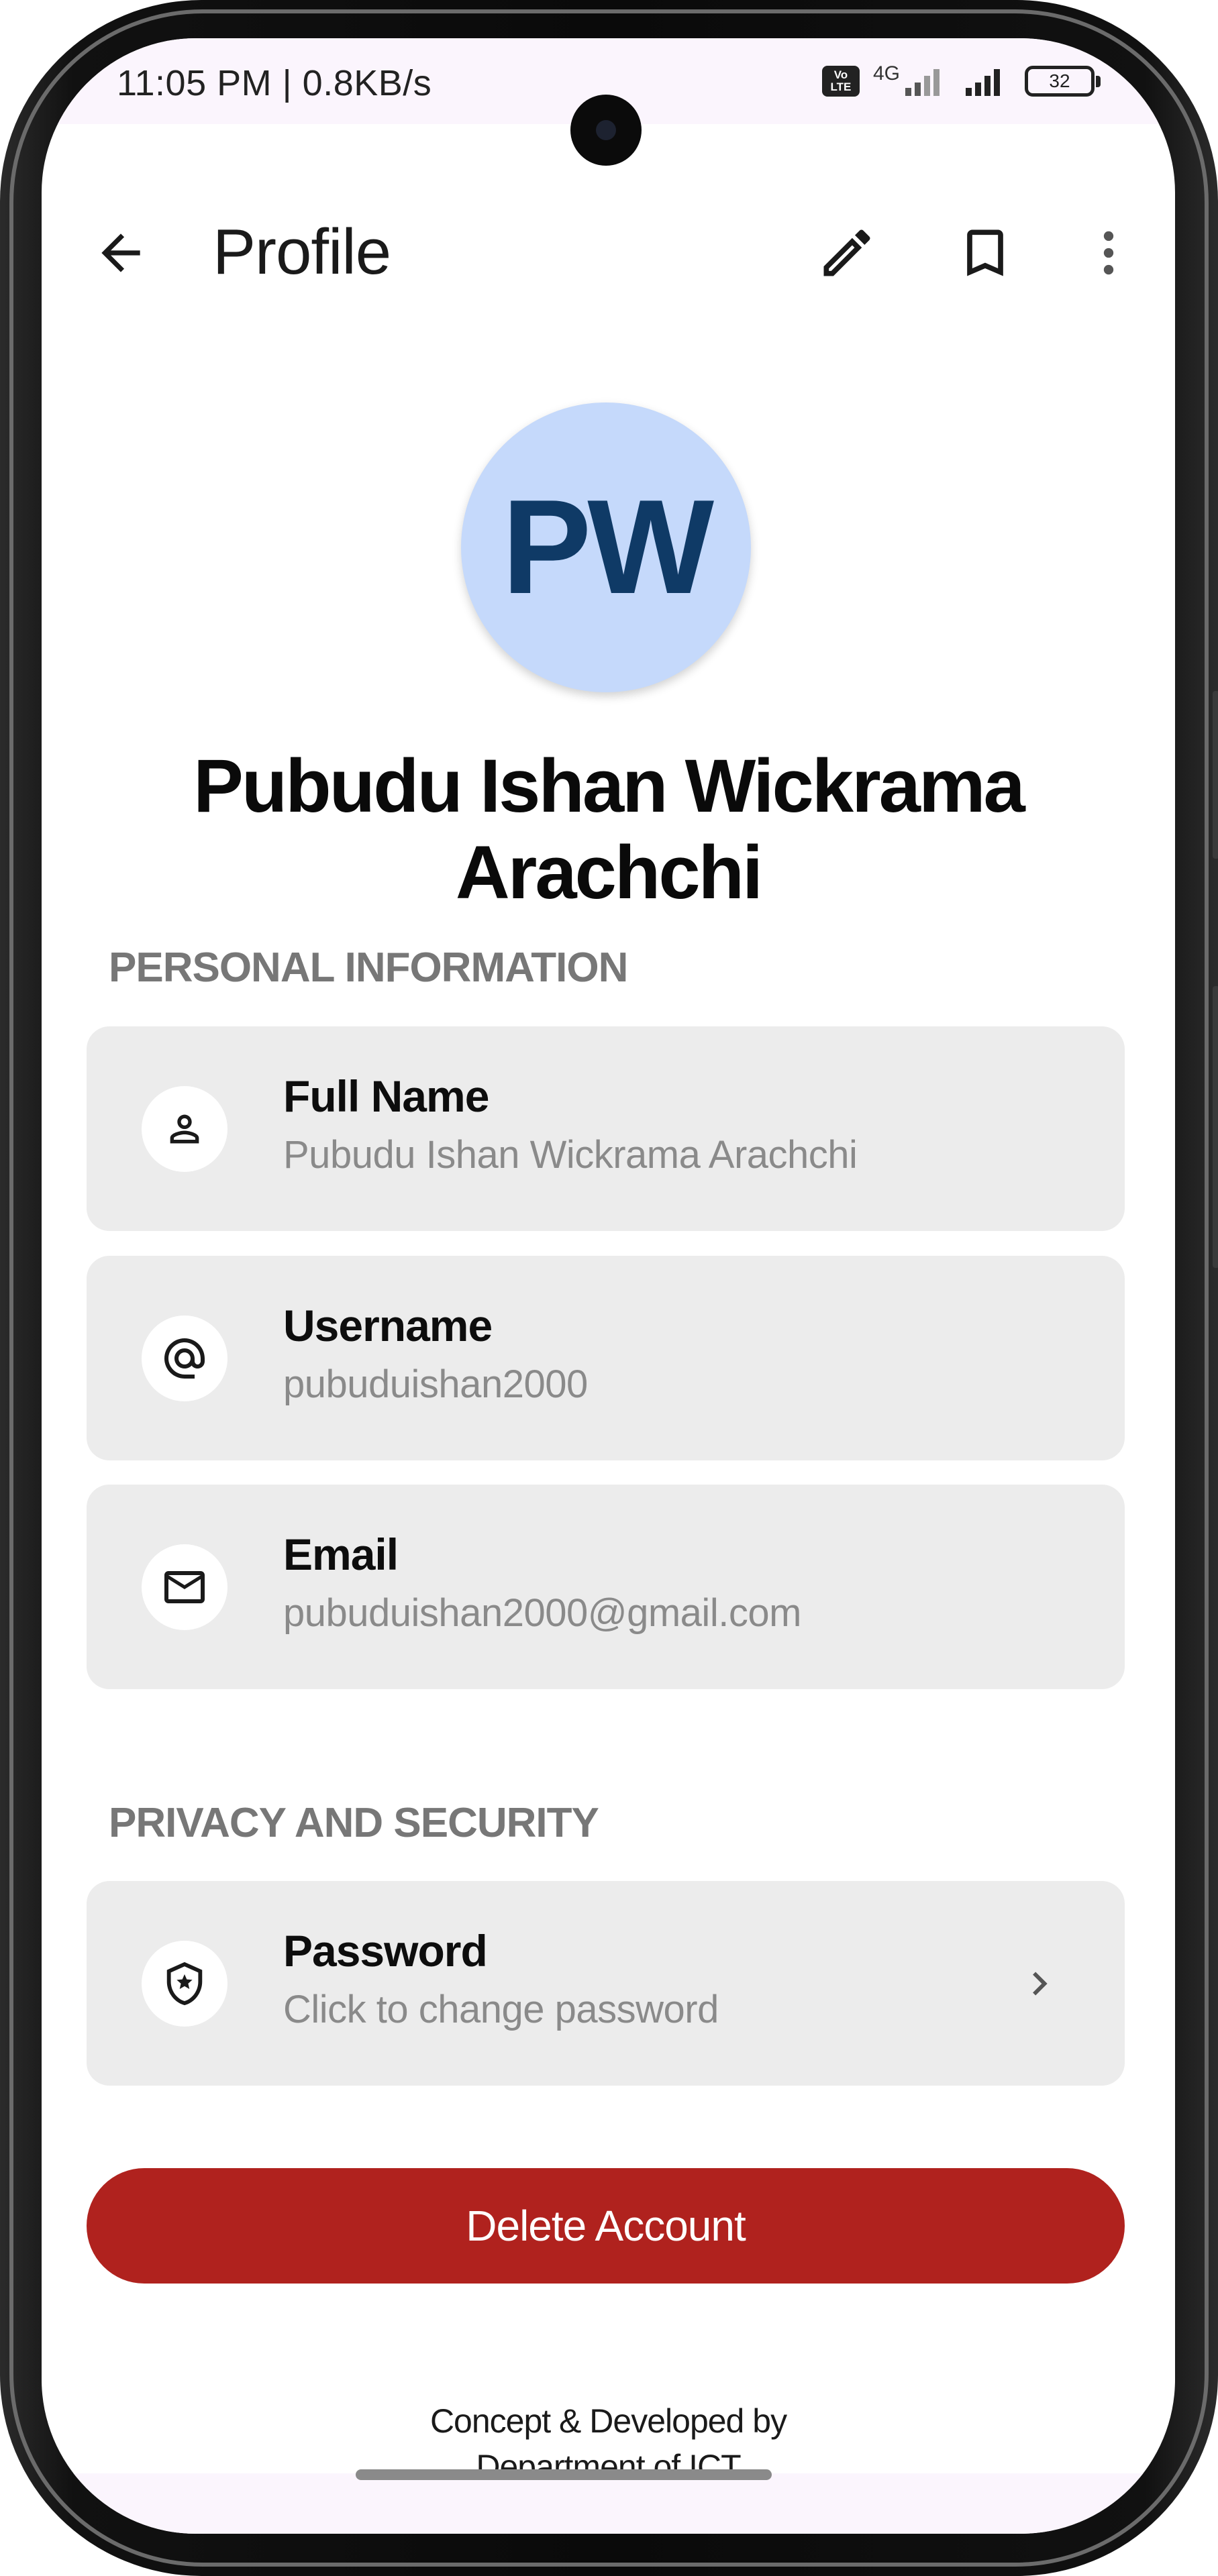  Describe the element at coordinates (606, 1358) in the screenshot. I see `info-card-username: Username pubuduishan2000` at that location.